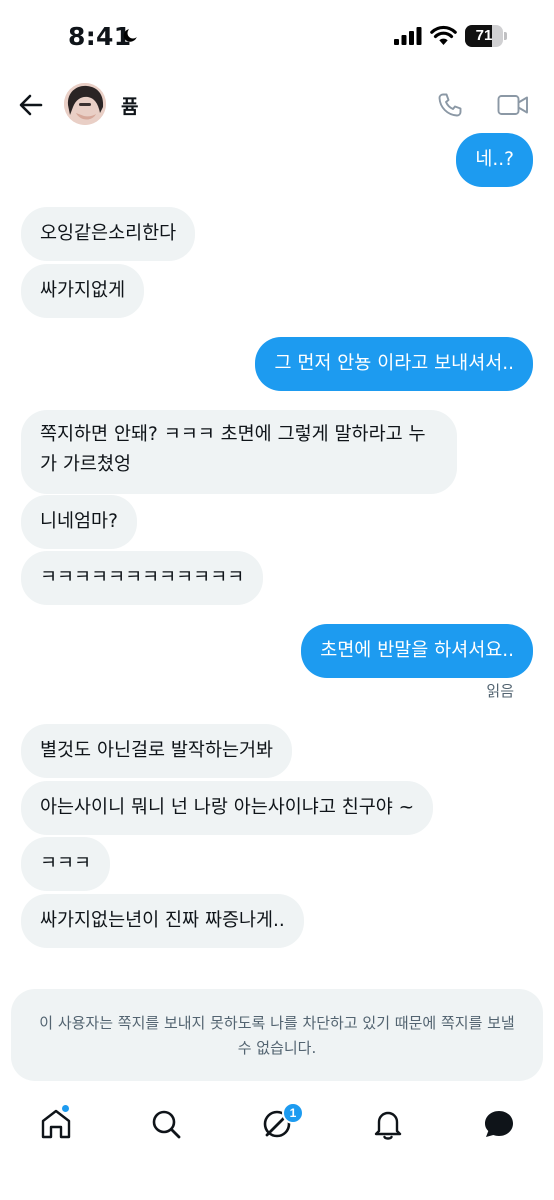 This screenshot has height=1200, width=554. What do you see at coordinates (293, 1113) in the screenshot?
I see `messages-badge: 1` at bounding box center [293, 1113].